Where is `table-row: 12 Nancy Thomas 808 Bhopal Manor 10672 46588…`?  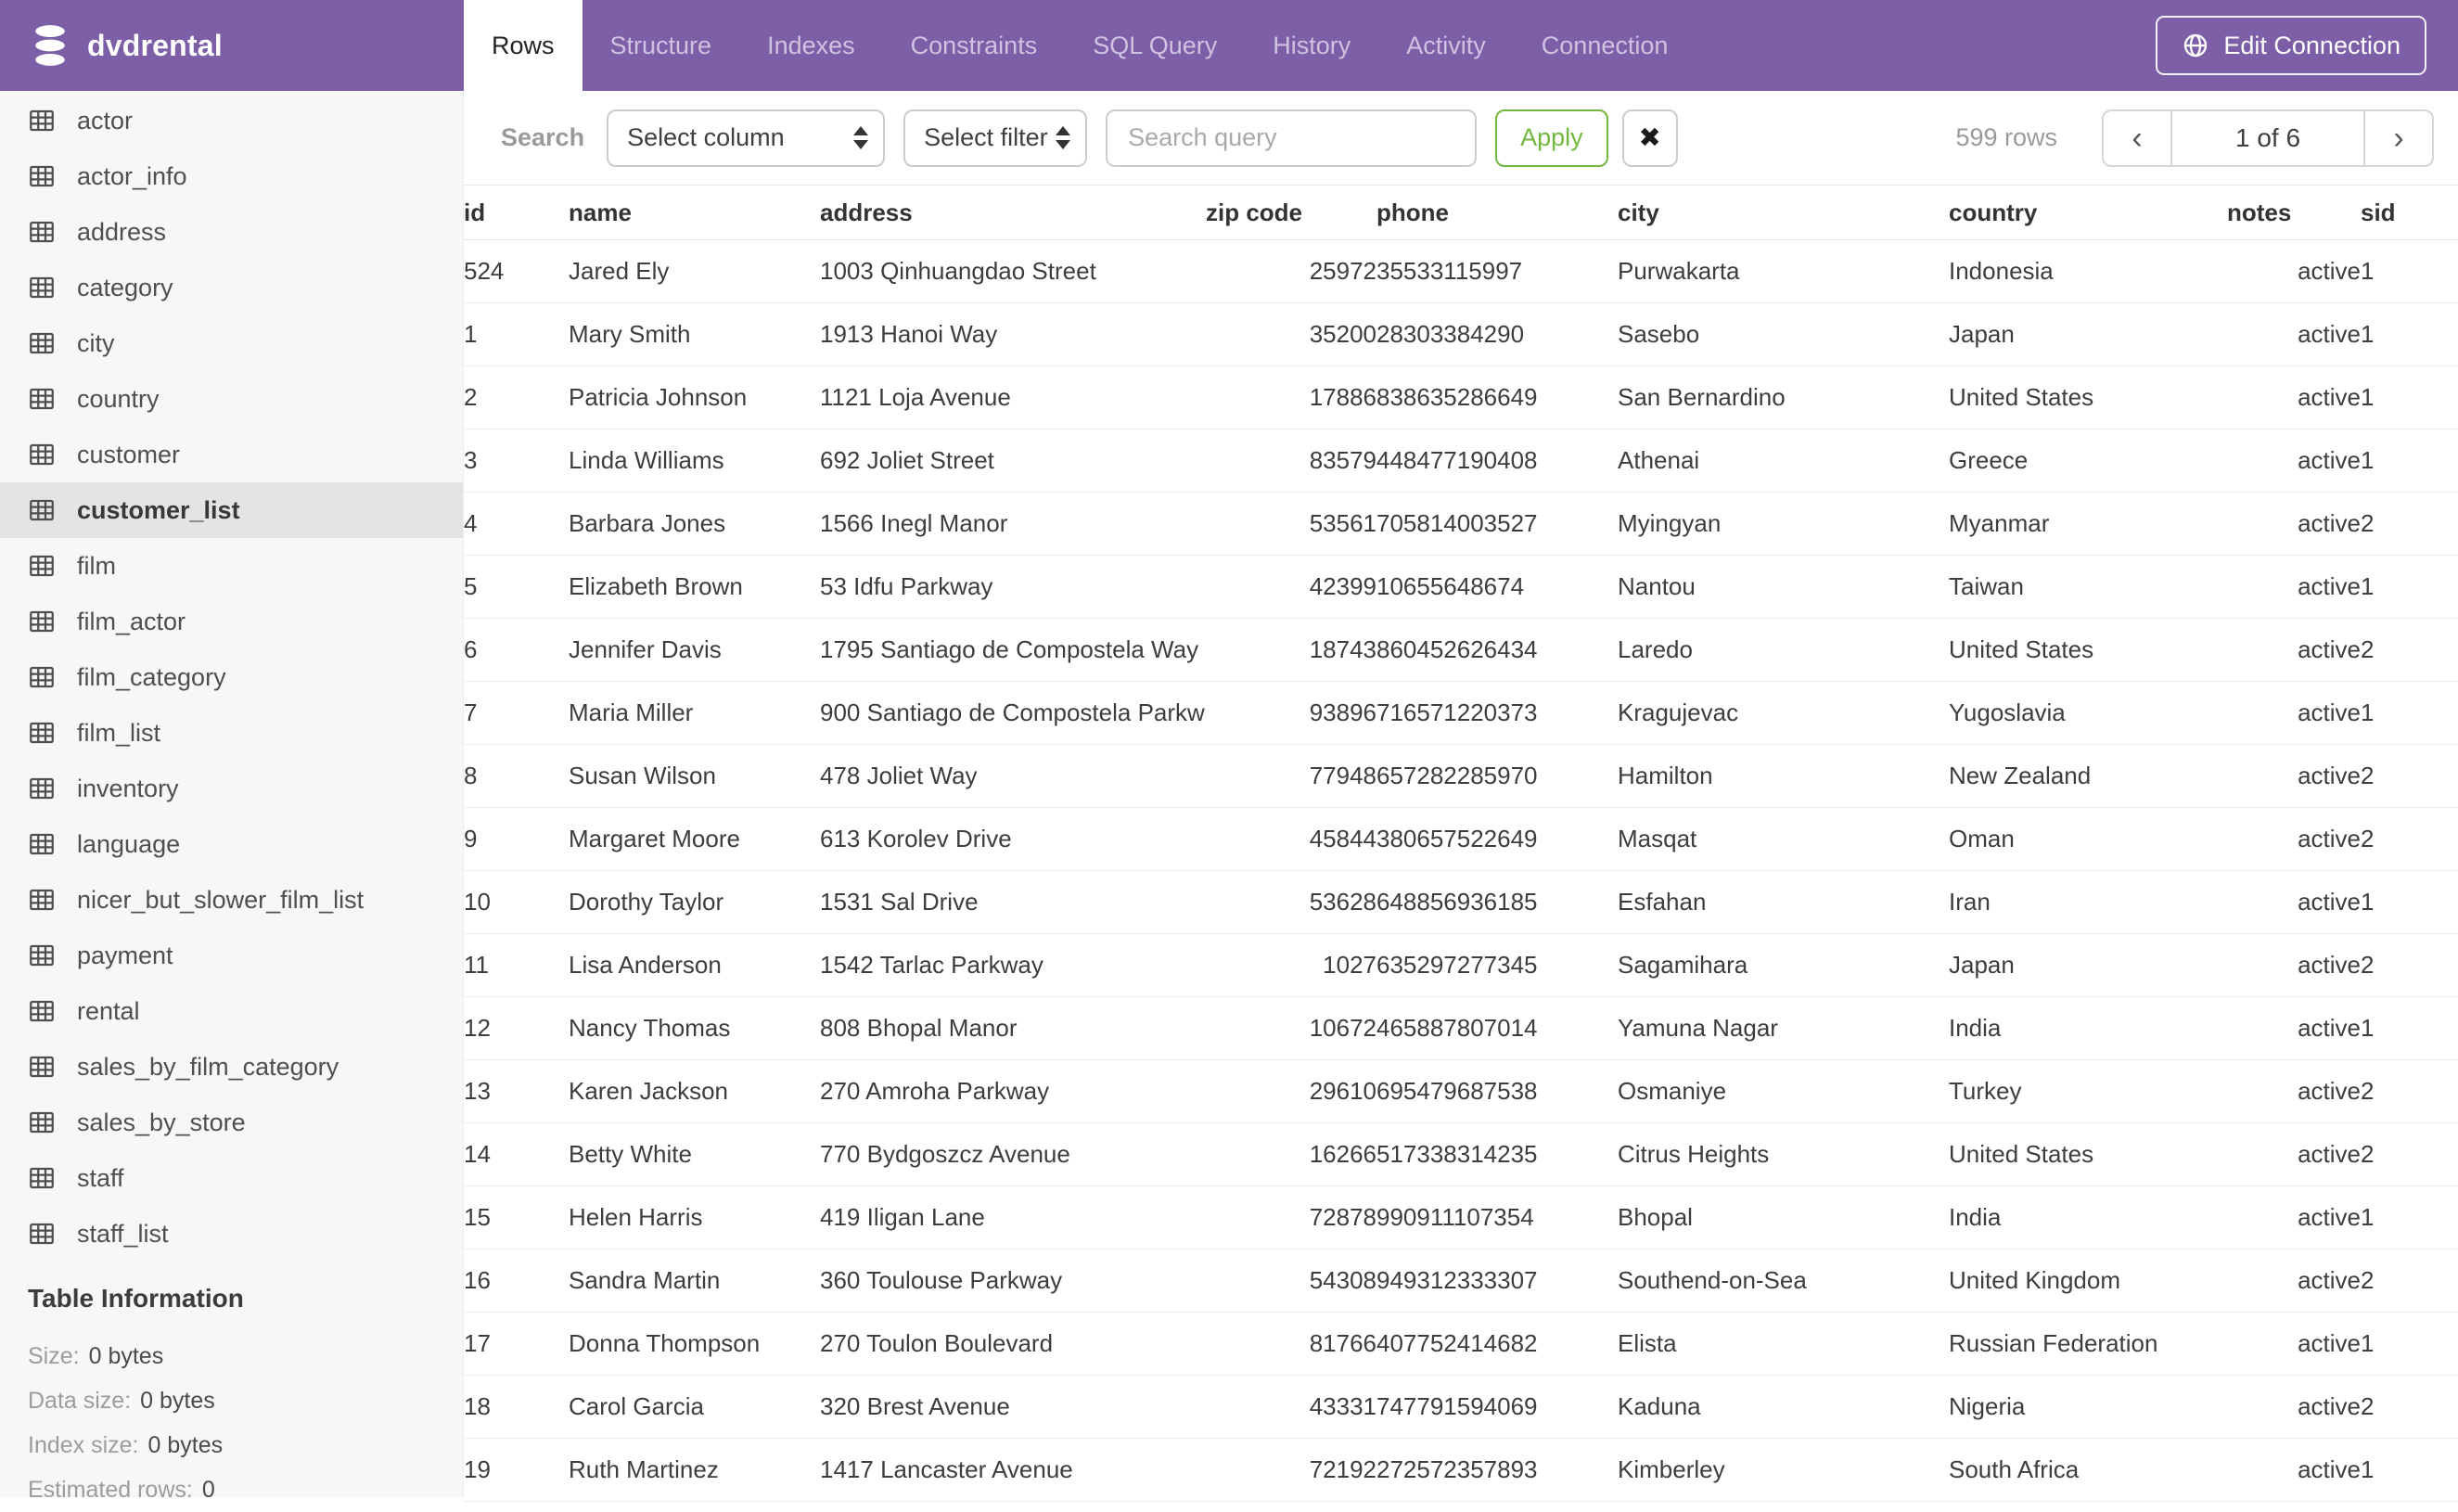
table-row: 12 Nancy Thomas 808 Bhopal Manor 10672 46588… is located at coordinates (1461, 1028).